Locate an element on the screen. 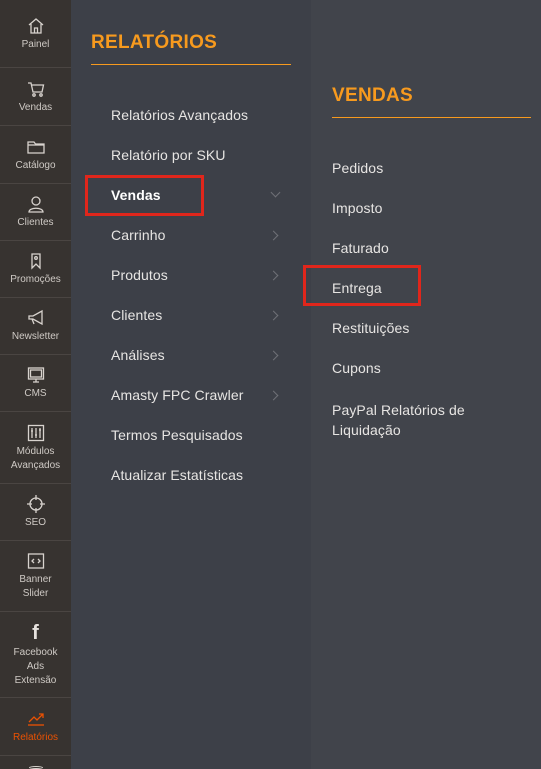 This screenshot has height=769, width=541. menu-item-restituicoes: Restituições is located at coordinates (370, 328).